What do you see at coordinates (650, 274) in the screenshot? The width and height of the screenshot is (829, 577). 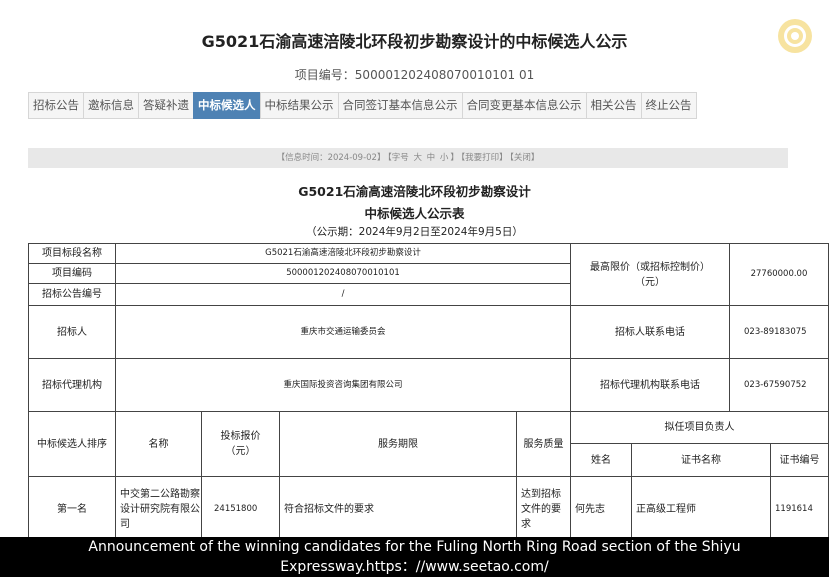 I see `max-price-label: 最高限价（或招标控制价）（元）` at bounding box center [650, 274].